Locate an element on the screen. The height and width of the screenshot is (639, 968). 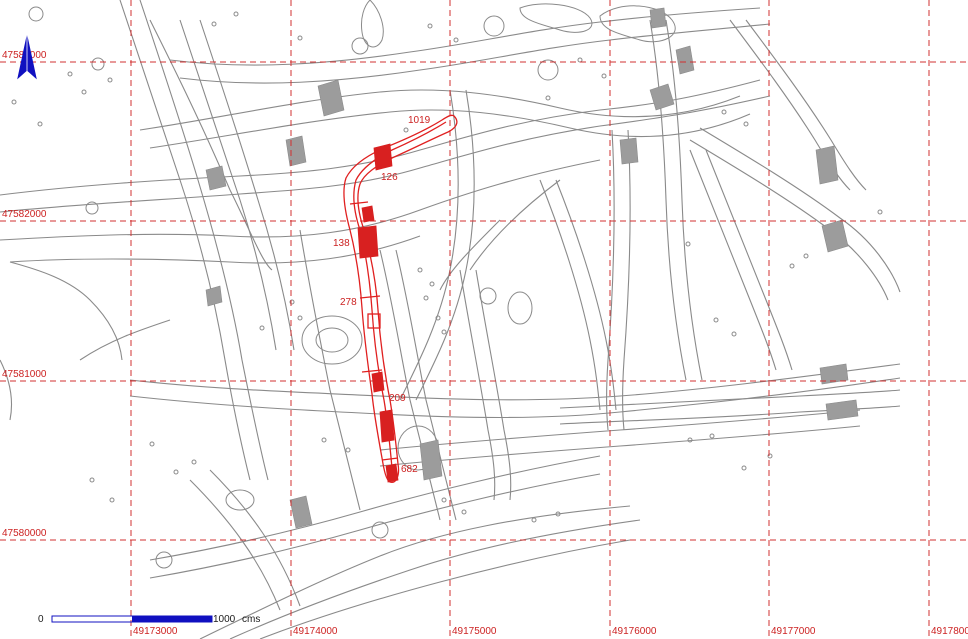
scale-start-label: 0 is located at coordinates (41, 619).